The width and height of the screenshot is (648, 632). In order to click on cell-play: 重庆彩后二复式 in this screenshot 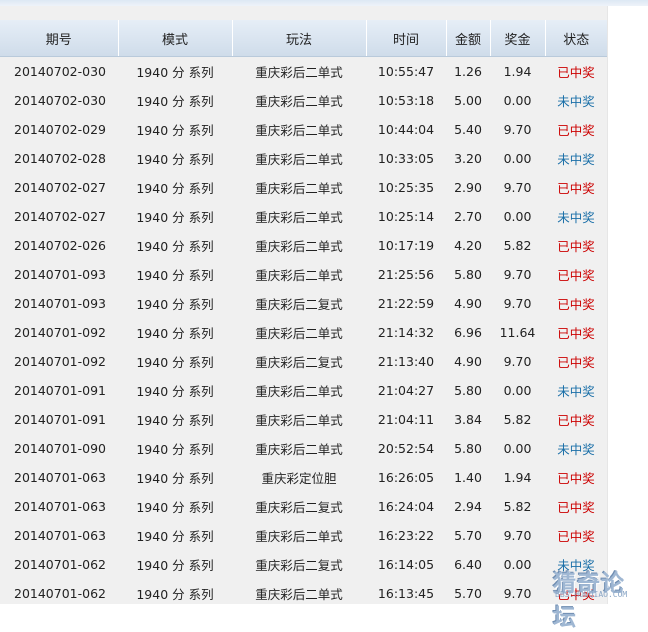, I will do `click(299, 507)`.